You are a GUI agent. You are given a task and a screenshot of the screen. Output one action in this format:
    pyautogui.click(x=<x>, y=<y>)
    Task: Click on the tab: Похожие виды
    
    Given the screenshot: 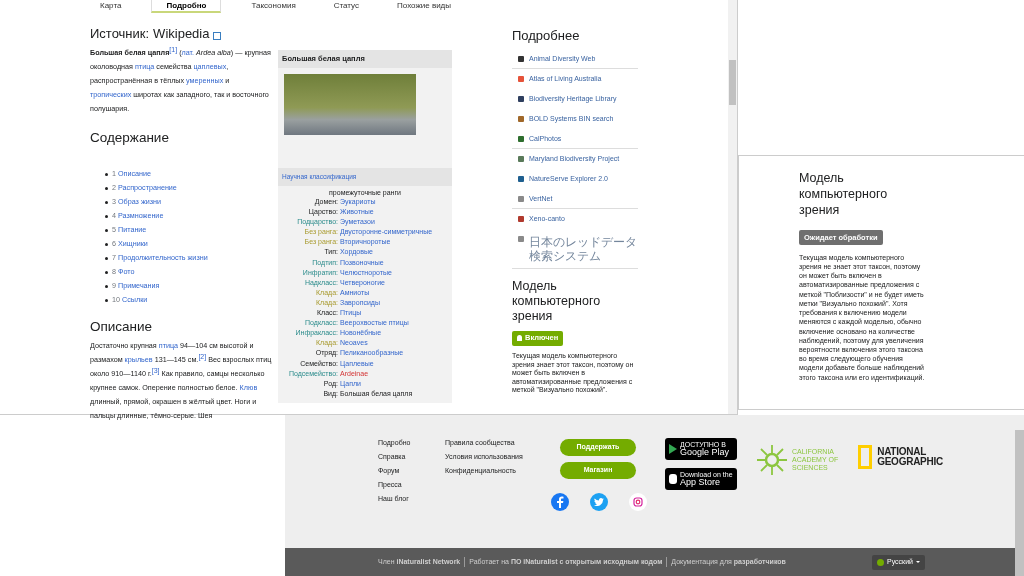 What is the action you would take?
    pyautogui.click(x=424, y=6)
    